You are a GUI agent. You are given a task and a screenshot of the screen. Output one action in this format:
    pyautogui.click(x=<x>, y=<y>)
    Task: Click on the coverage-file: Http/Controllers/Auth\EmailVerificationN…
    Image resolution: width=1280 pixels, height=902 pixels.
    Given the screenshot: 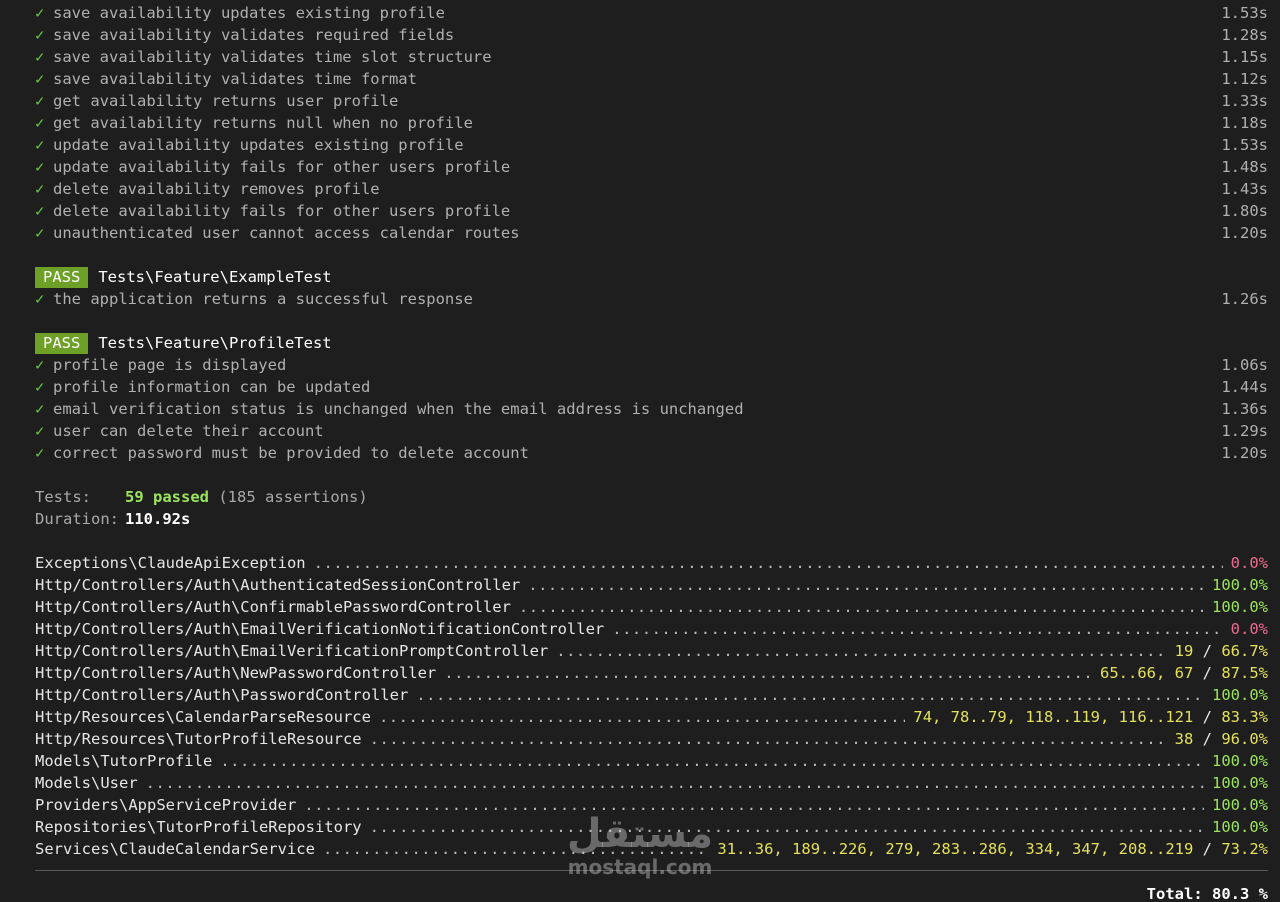 What is the action you would take?
    pyautogui.click(x=320, y=629)
    